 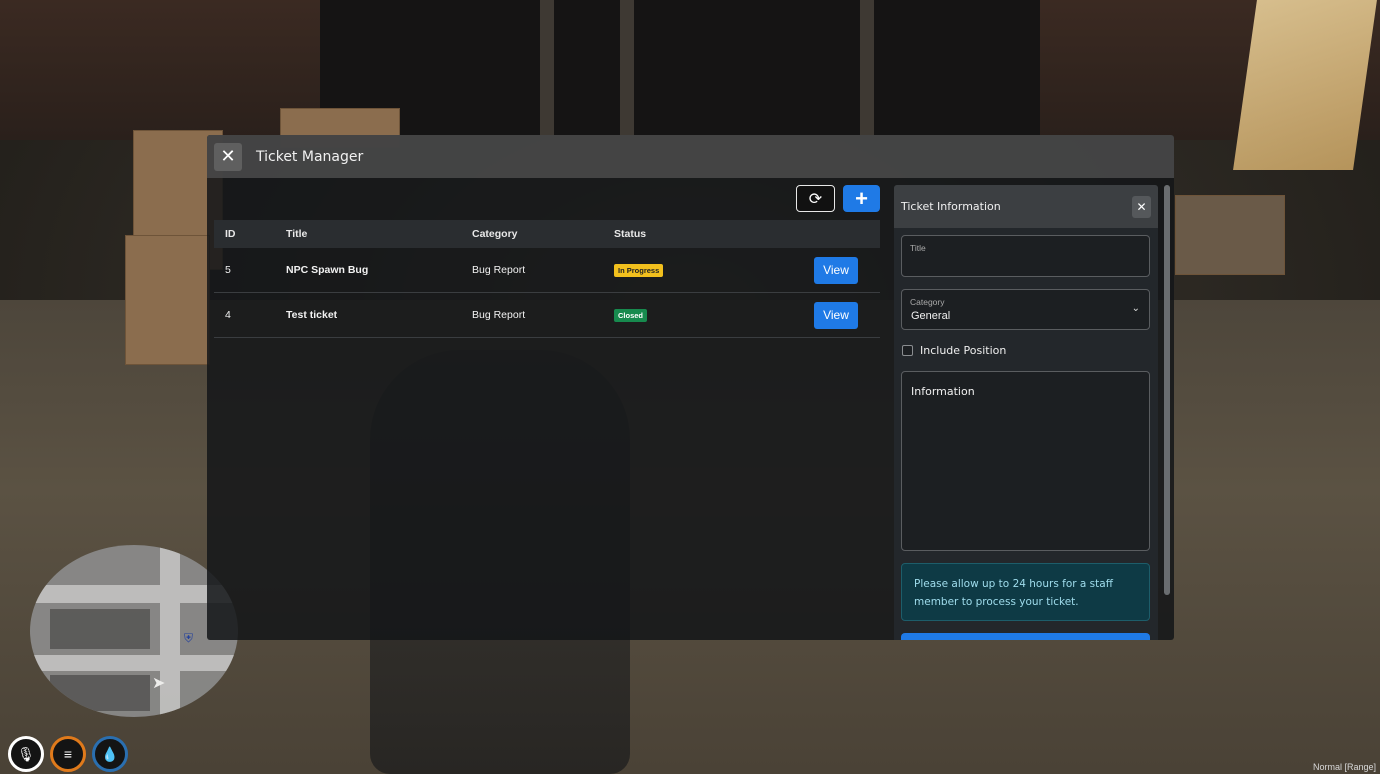 What do you see at coordinates (927, 302) in the screenshot?
I see `category-label: Category` at bounding box center [927, 302].